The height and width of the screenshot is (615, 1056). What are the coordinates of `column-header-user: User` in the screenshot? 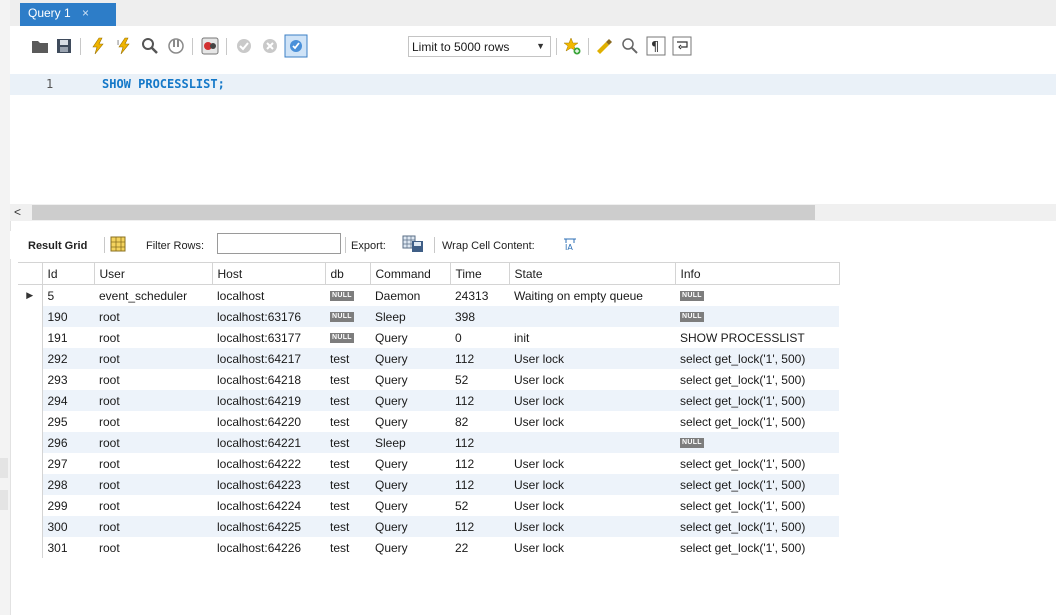 It's located at (153, 273).